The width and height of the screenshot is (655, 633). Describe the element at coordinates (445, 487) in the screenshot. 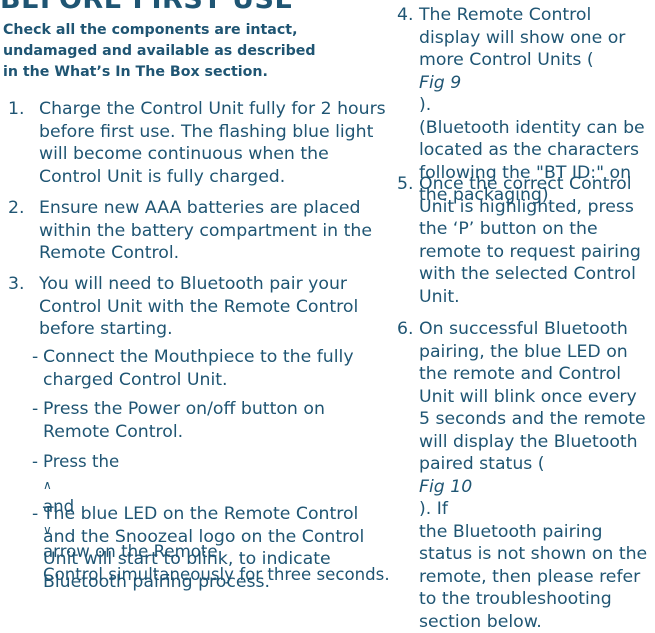

I see `figure-reference: Fig 10` at that location.